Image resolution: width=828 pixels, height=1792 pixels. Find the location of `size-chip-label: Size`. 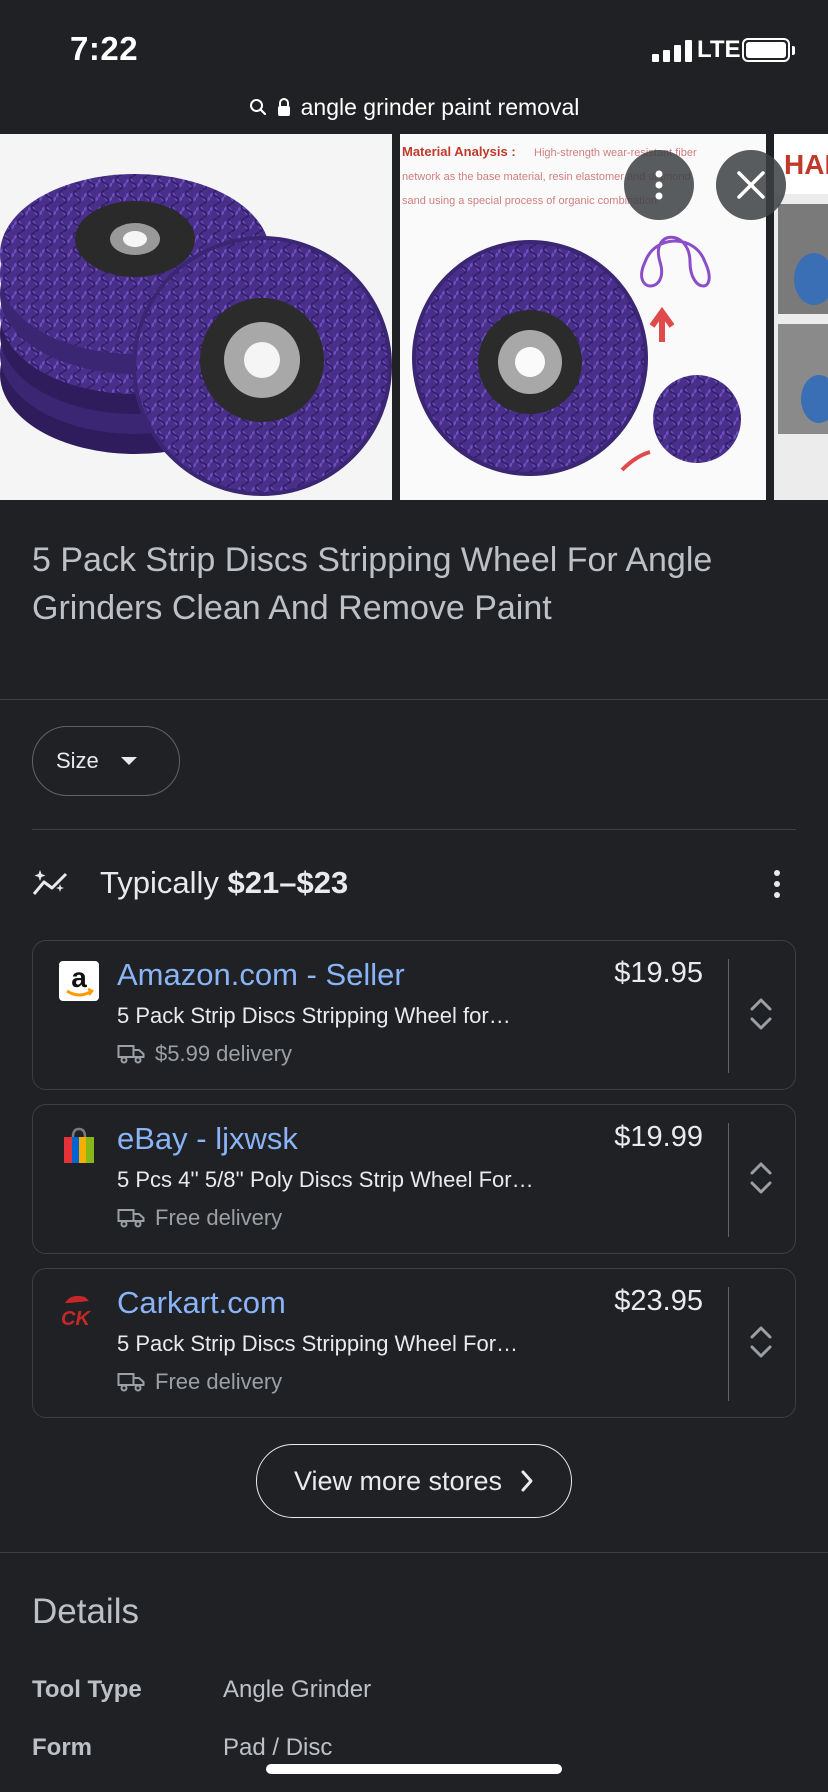

size-chip-label: Size is located at coordinates (77, 760).